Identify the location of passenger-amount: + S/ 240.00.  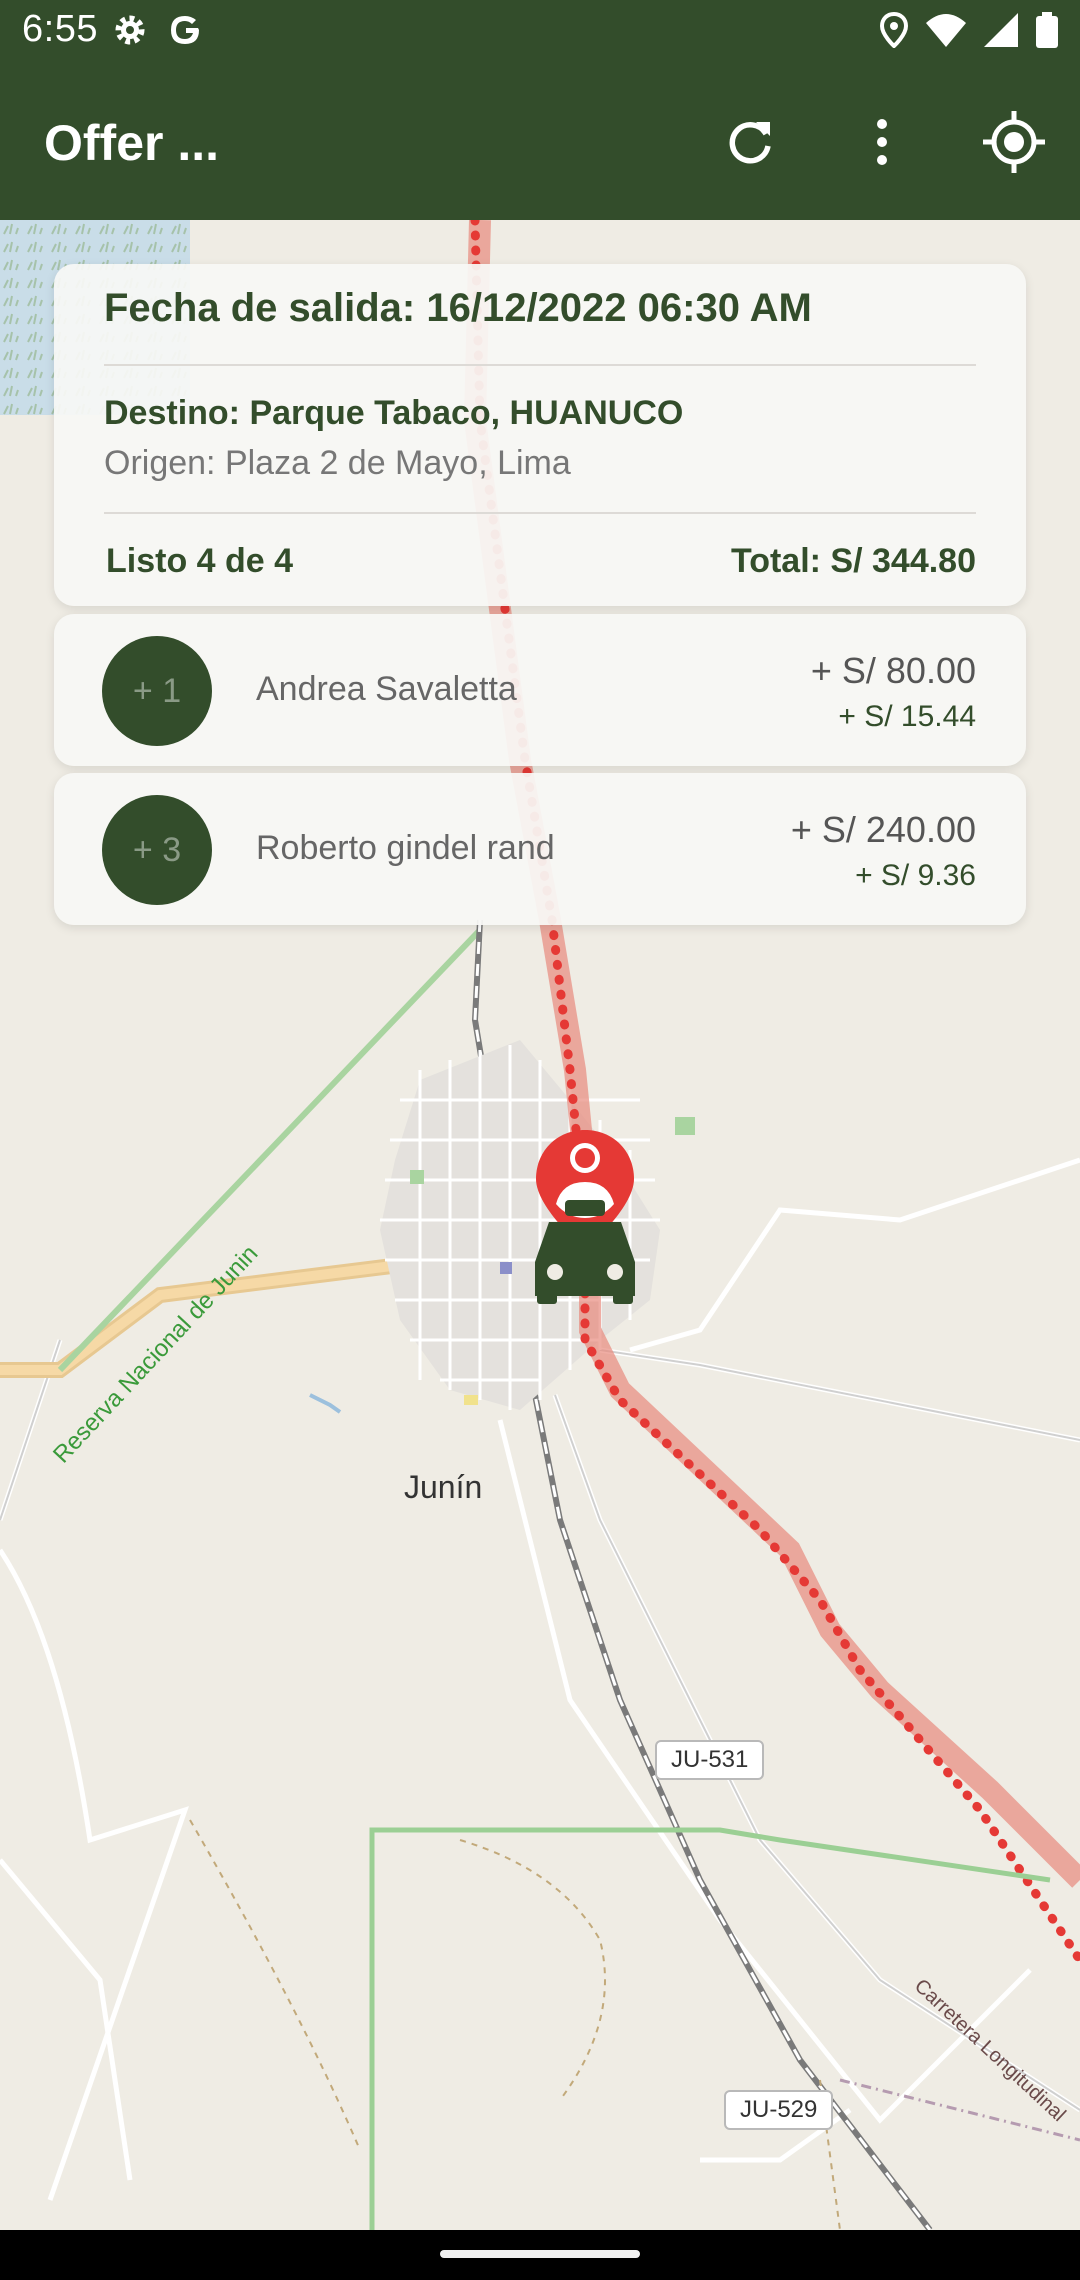
(883, 829).